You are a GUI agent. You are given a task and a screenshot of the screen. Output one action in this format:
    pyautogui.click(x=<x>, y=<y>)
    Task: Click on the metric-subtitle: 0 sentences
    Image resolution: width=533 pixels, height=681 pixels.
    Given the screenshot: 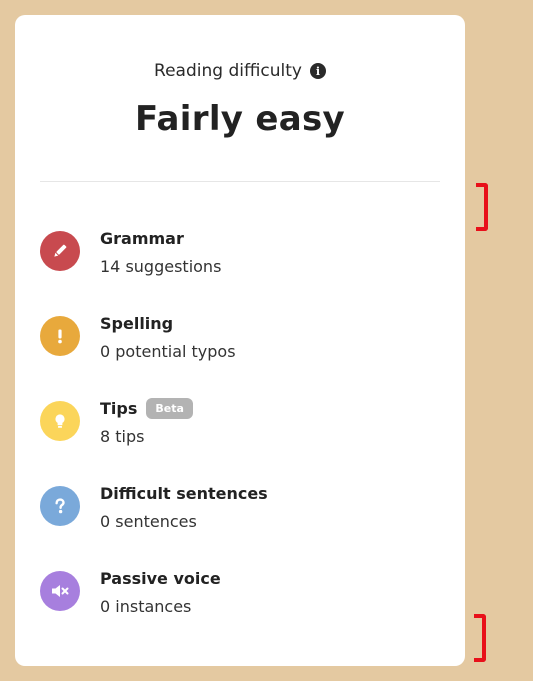 What is the action you would take?
    pyautogui.click(x=148, y=521)
    